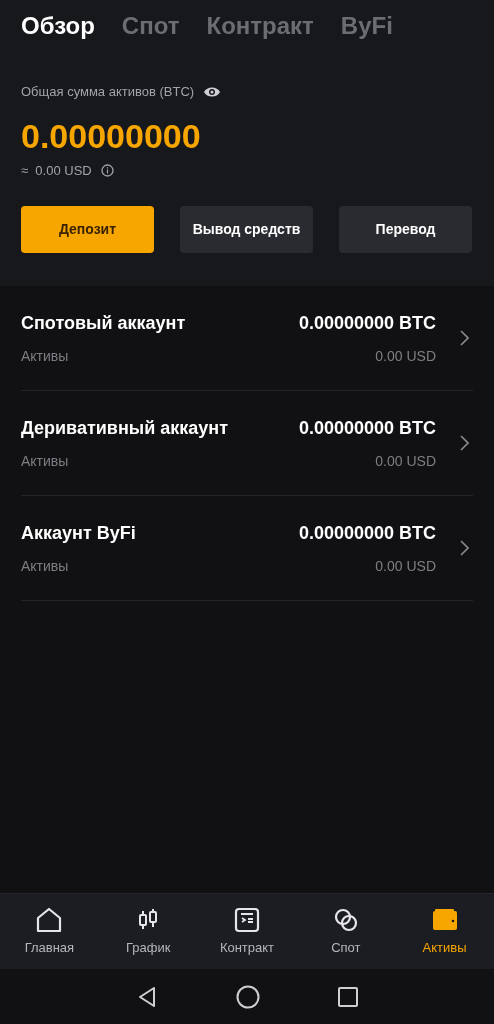 The height and width of the screenshot is (1024, 494). Describe the element at coordinates (246, 229) in the screenshot. I see `action-button: Вывод средств` at that location.